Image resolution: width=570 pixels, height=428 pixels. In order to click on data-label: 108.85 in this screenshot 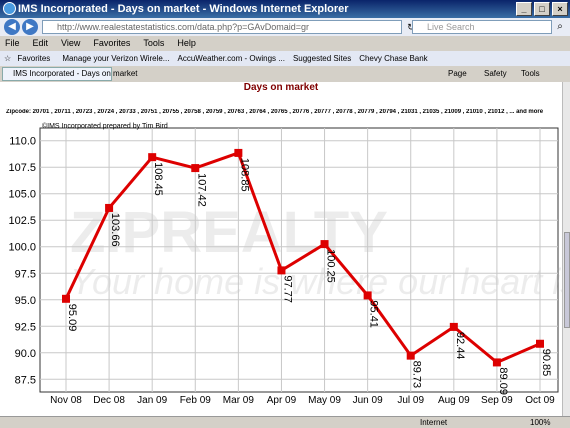, I will do `click(244, 175)`.